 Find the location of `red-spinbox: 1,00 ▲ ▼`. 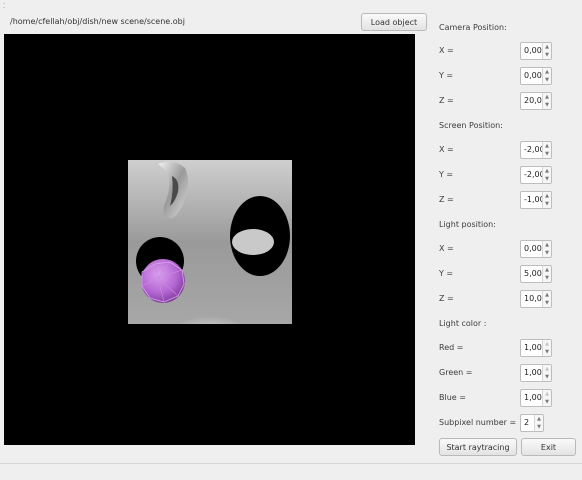

red-spinbox: 1,00 ▲ ▼ is located at coordinates (536, 348).